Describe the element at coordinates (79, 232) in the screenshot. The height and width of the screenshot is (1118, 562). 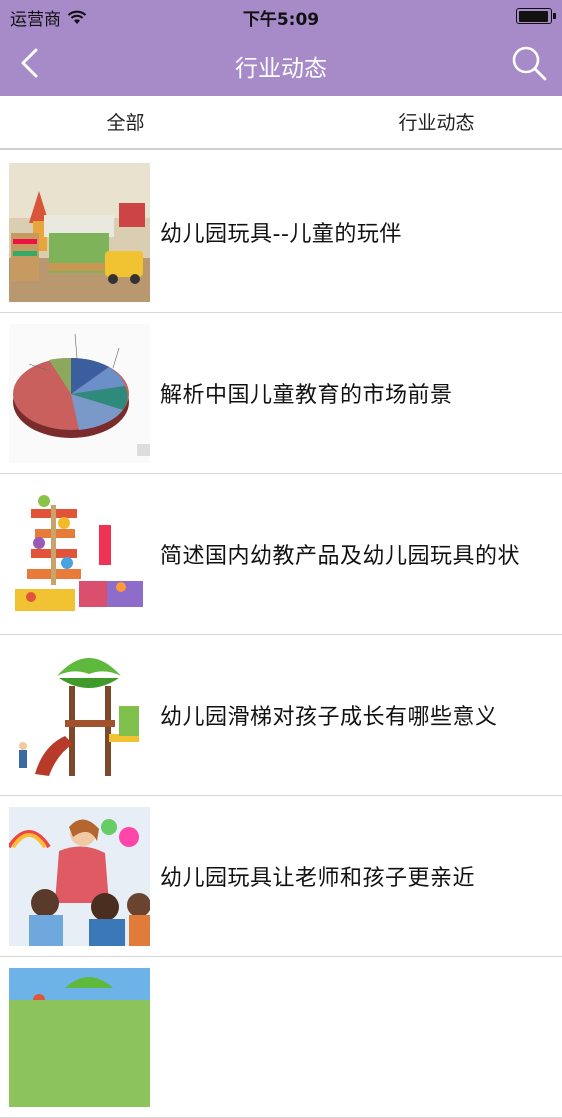
I see `classroom-toys-thumbnail` at that location.